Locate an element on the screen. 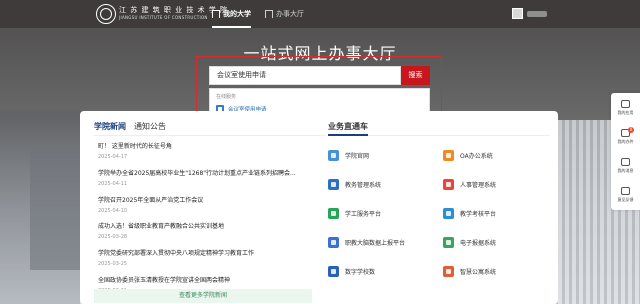  biz-link-website: 学院官网 is located at coordinates (385, 155).